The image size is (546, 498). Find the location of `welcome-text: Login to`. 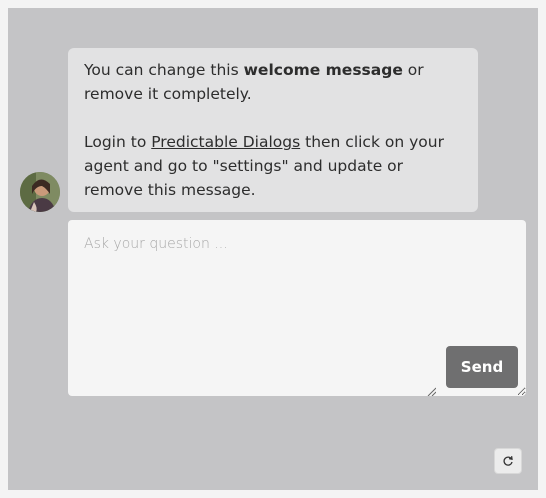

welcome-text: Login to is located at coordinates (118, 142).